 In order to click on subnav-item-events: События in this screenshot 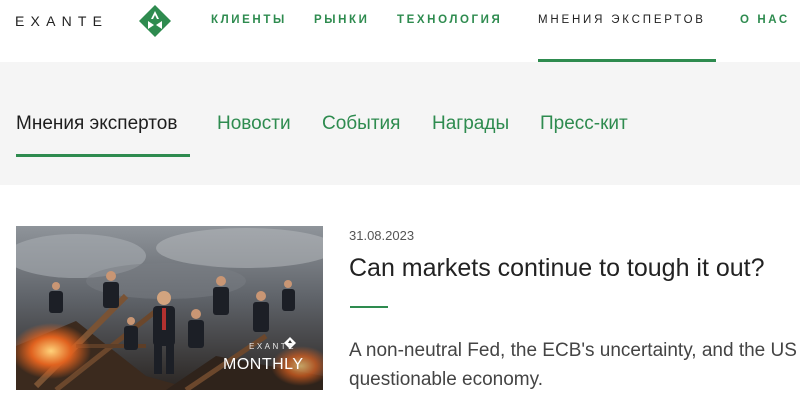, I will do `click(361, 124)`.